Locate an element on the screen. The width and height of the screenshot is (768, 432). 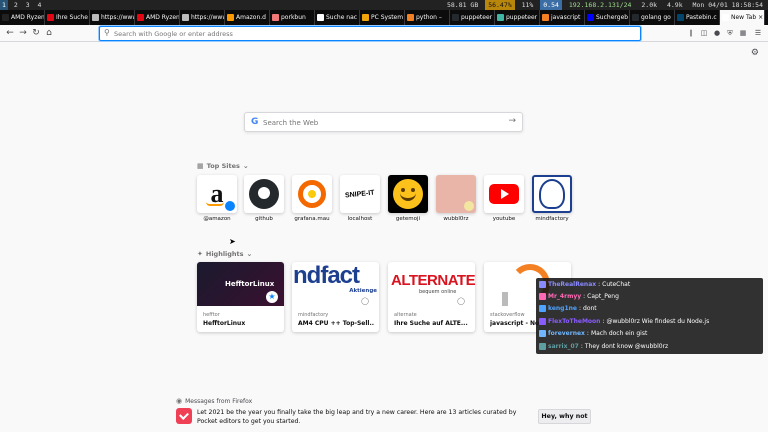
chevron-down-icon: ⌄ is located at coordinates (245, 166).